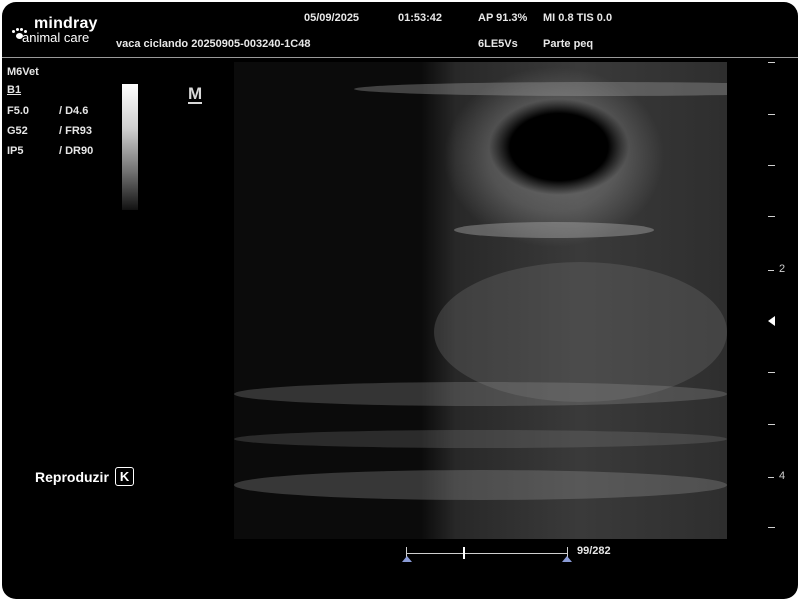  I want to click on paw-icon, so click(19, 34).